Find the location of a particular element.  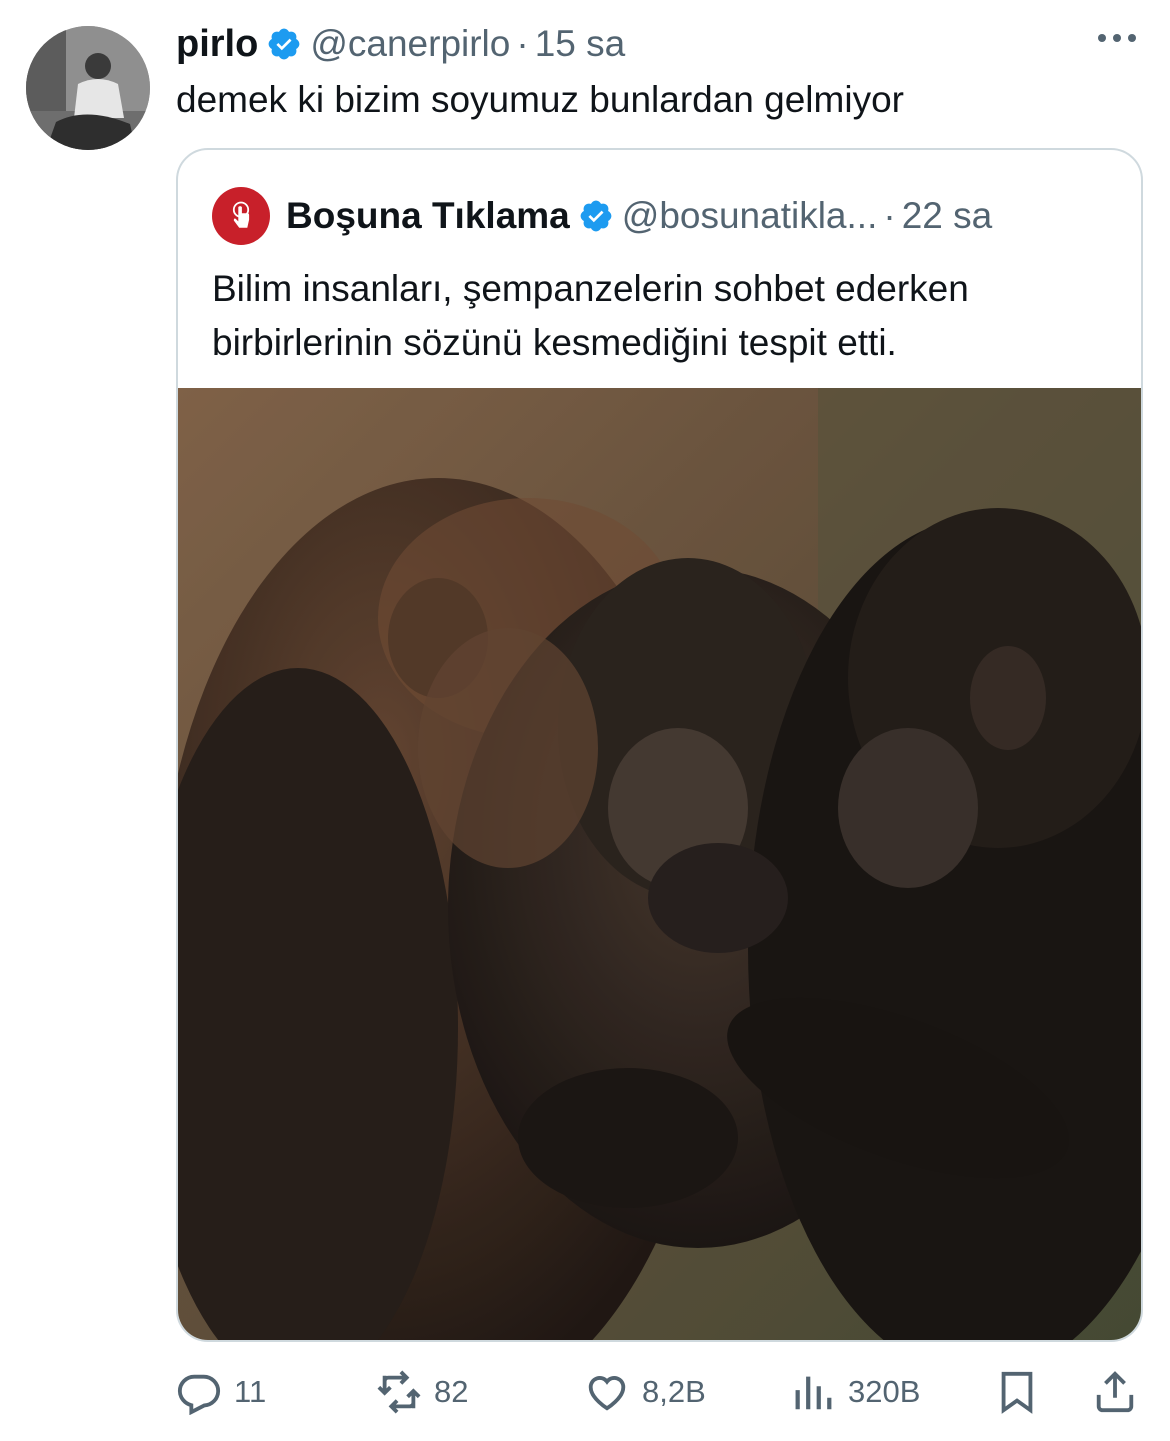

bookmark-icon is located at coordinates (1017, 1392).